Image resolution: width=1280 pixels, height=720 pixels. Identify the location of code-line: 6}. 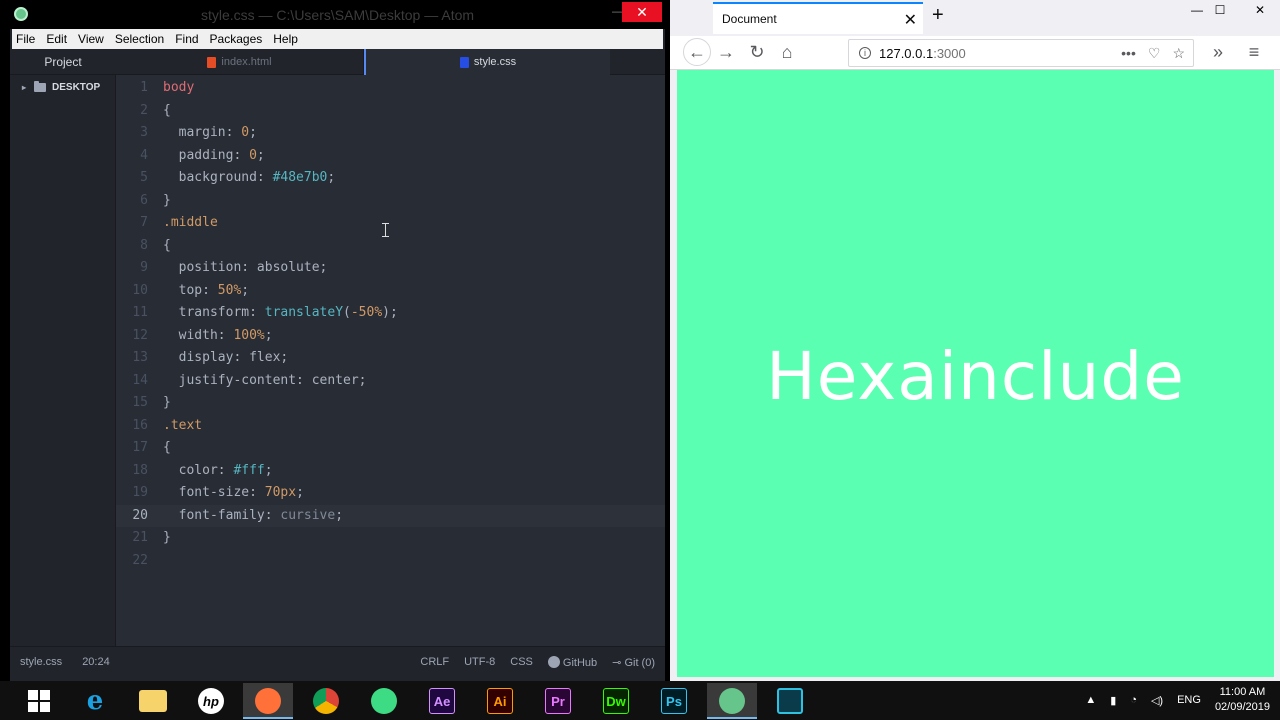
(390, 201).